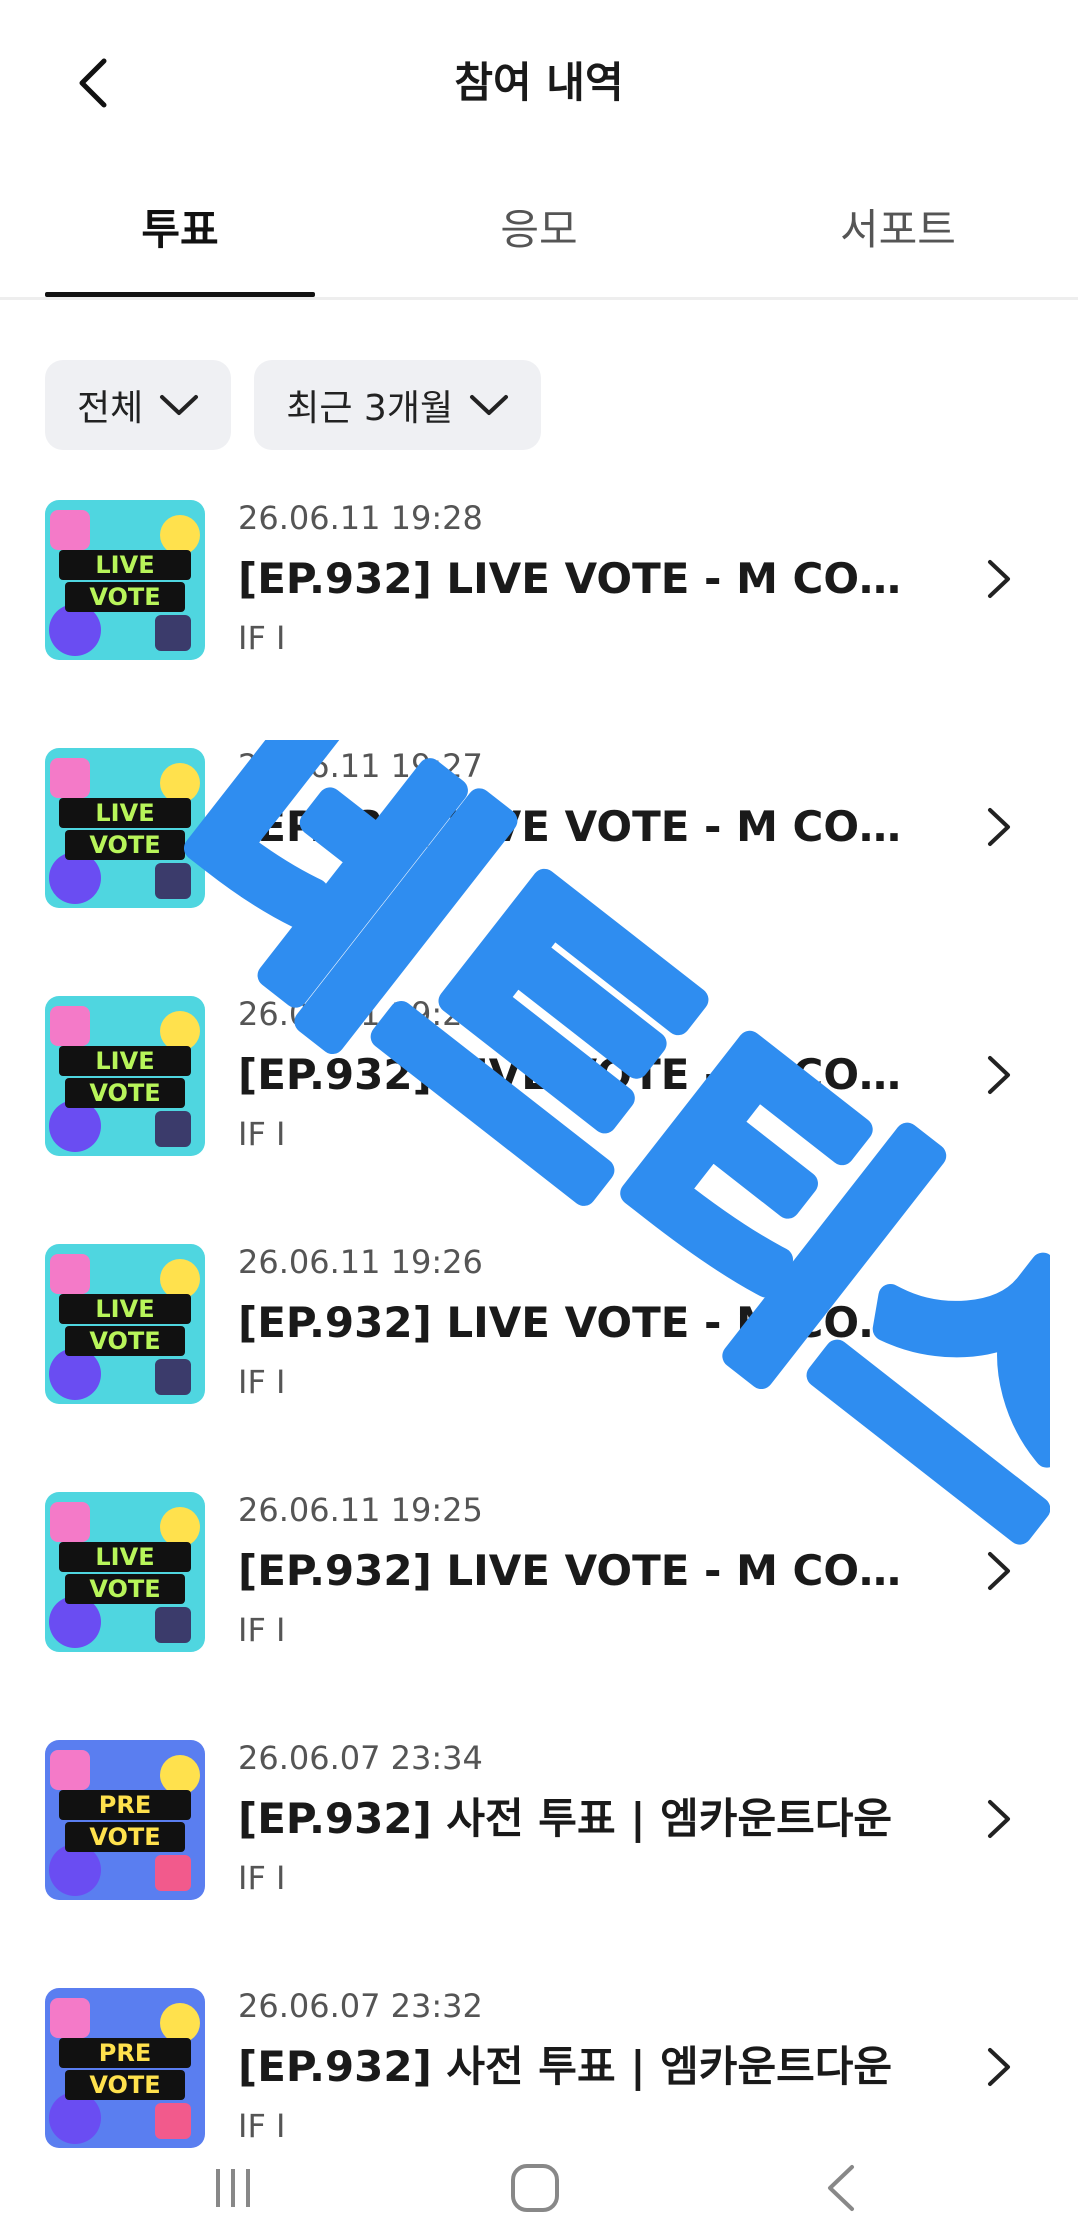 The width and height of the screenshot is (1078, 2222). I want to click on tab-vote: 투표, so click(180, 240).